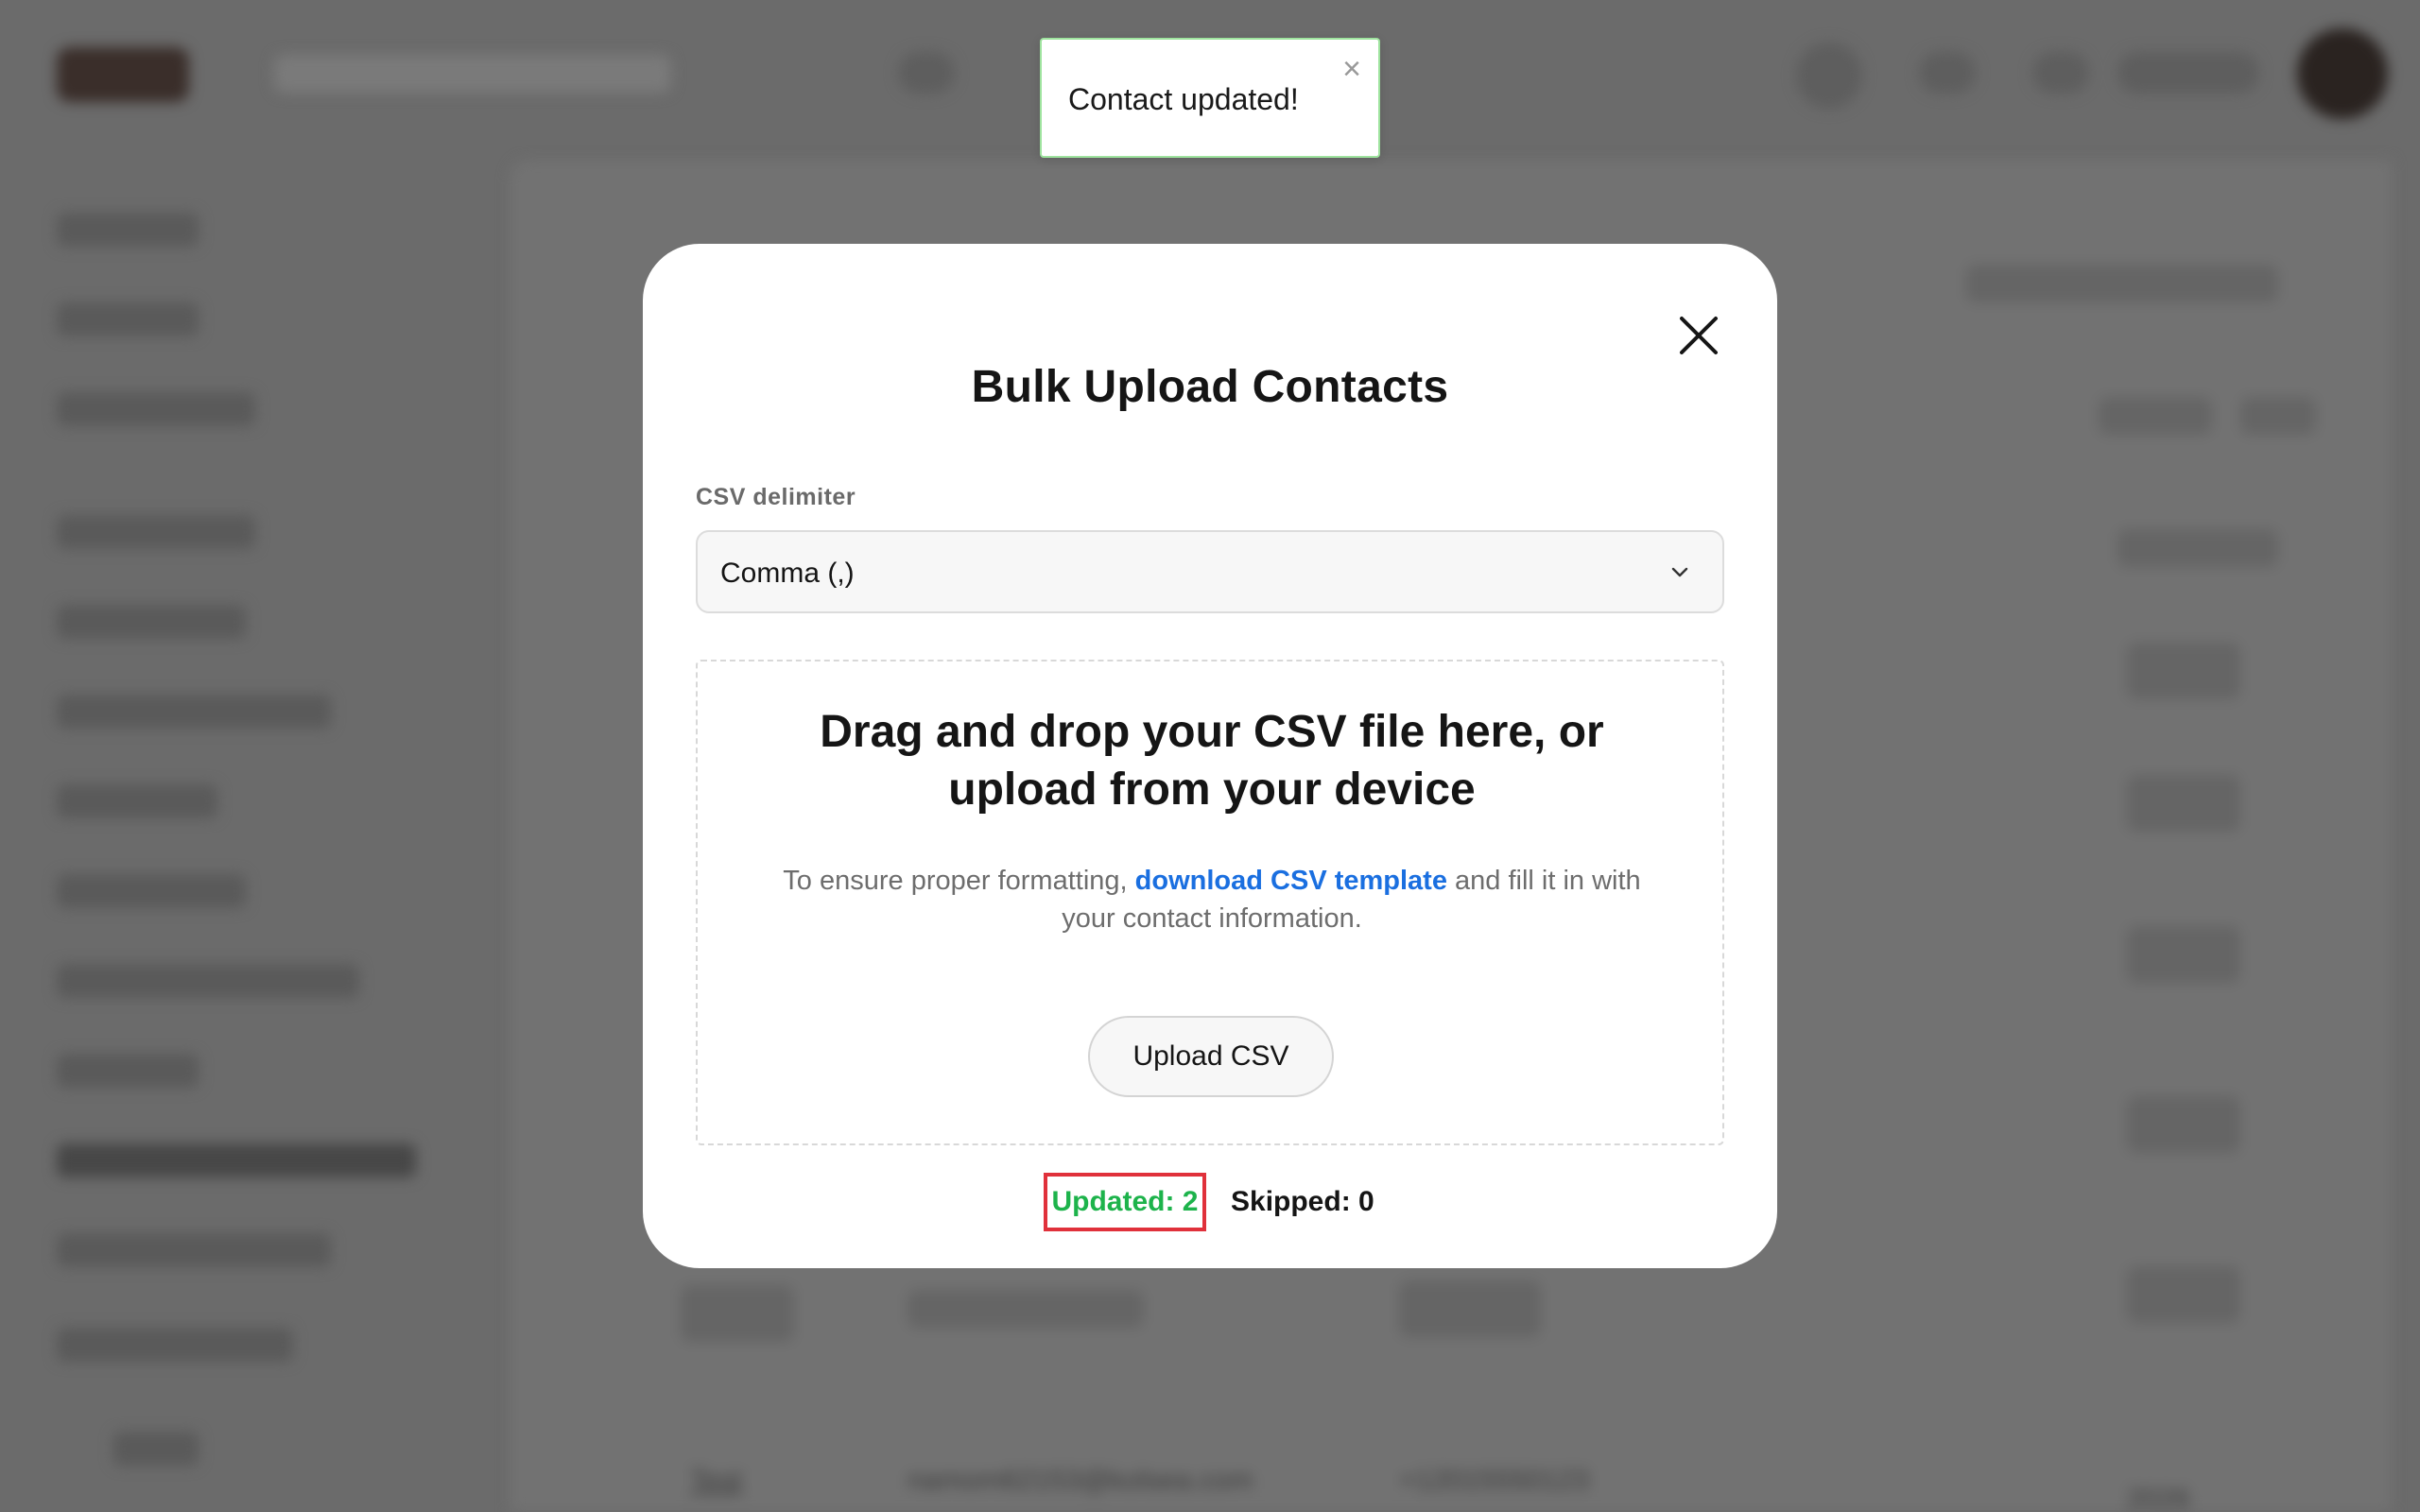 This screenshot has width=2420, height=1512. Describe the element at coordinates (927, 73) in the screenshot. I see `background-nav-item` at that location.